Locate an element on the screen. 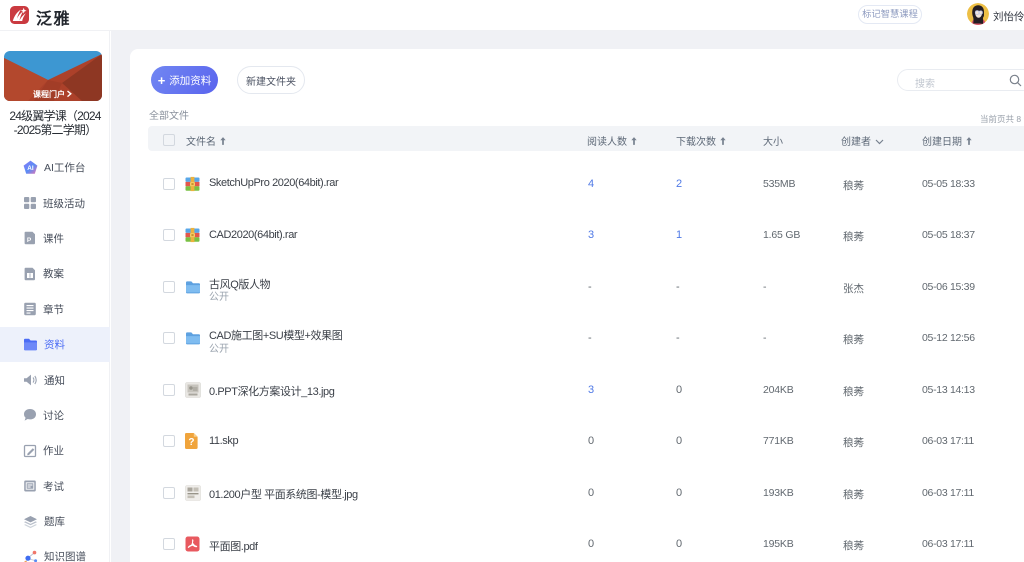 Image resolution: width=1024 pixels, height=562 pixels. svg-text: P is located at coordinates (29, 240).